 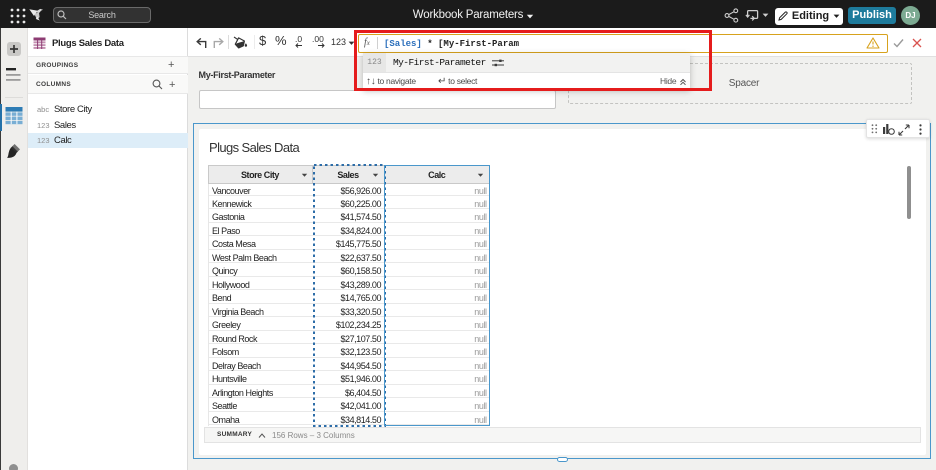 I want to click on svg-text: .0, so click(x=298, y=39).